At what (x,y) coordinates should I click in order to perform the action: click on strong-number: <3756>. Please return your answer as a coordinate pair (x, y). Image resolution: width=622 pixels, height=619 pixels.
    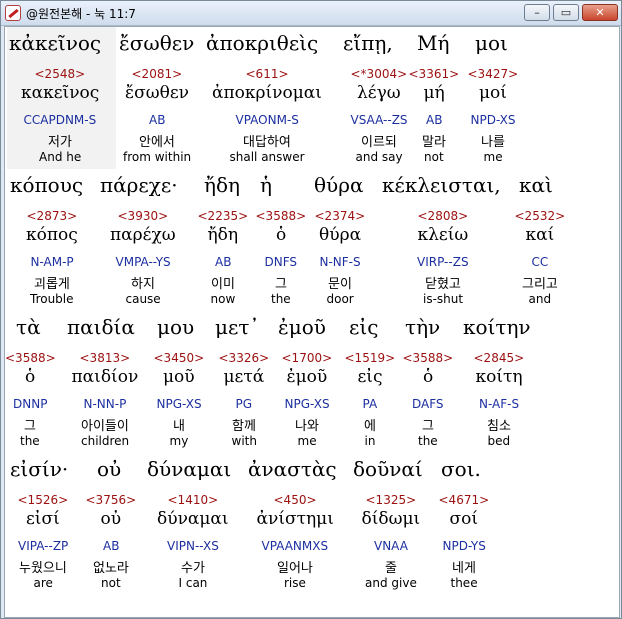
    Looking at the image, I should click on (111, 500).